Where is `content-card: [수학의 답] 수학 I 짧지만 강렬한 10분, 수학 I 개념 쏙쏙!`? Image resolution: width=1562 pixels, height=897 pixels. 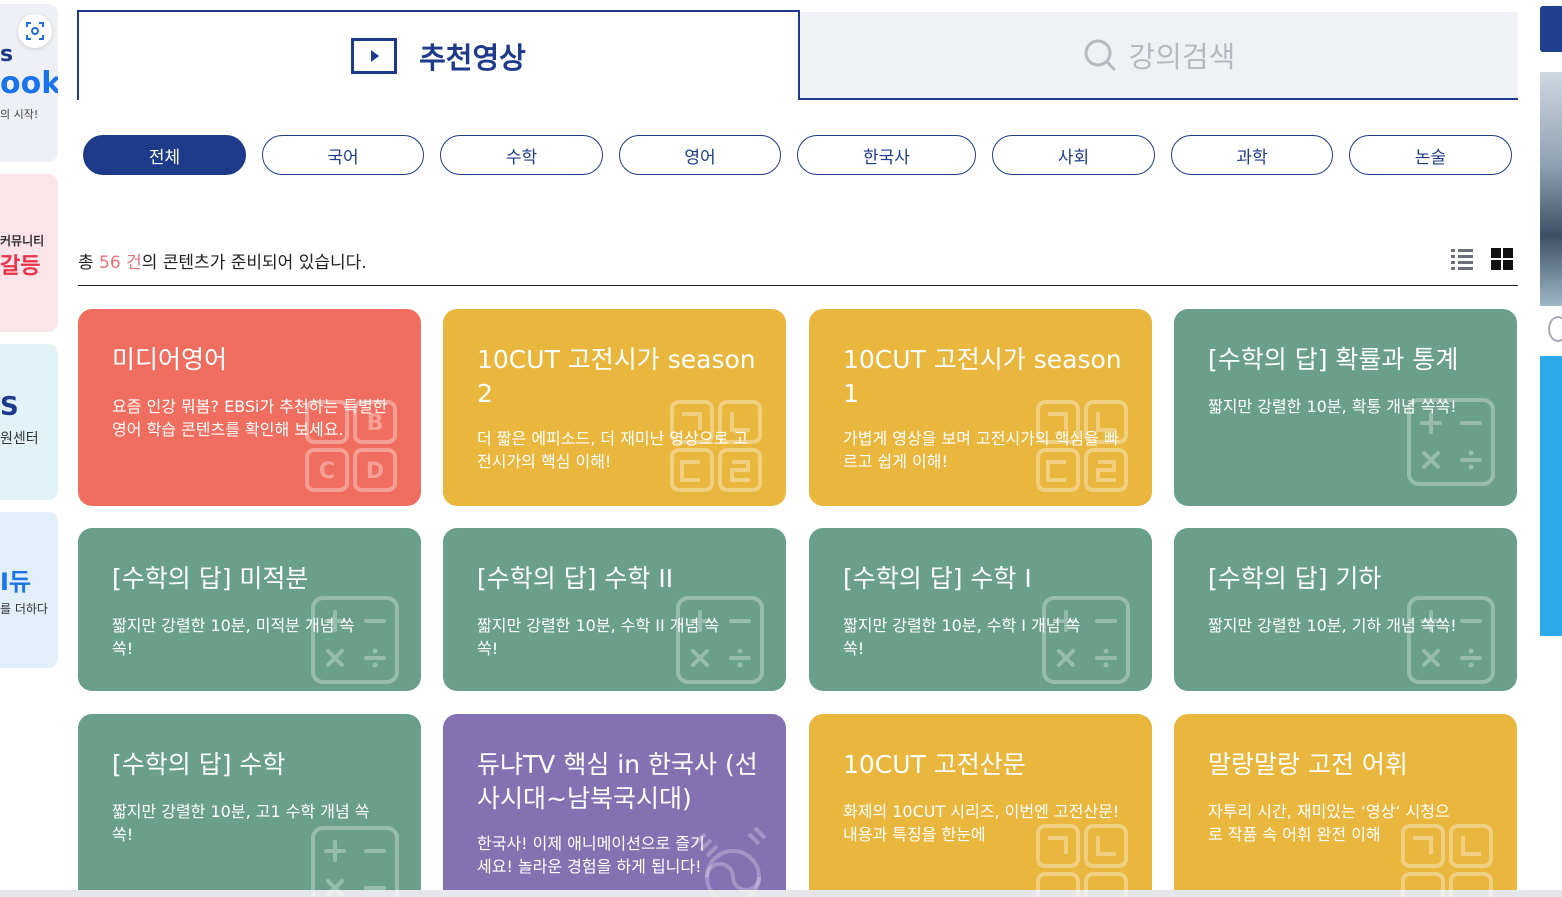
content-card: [수학의 답] 수학 I 짧지만 강렬한 10분, 수학 I 개념 쏙쏙! is located at coordinates (980, 609).